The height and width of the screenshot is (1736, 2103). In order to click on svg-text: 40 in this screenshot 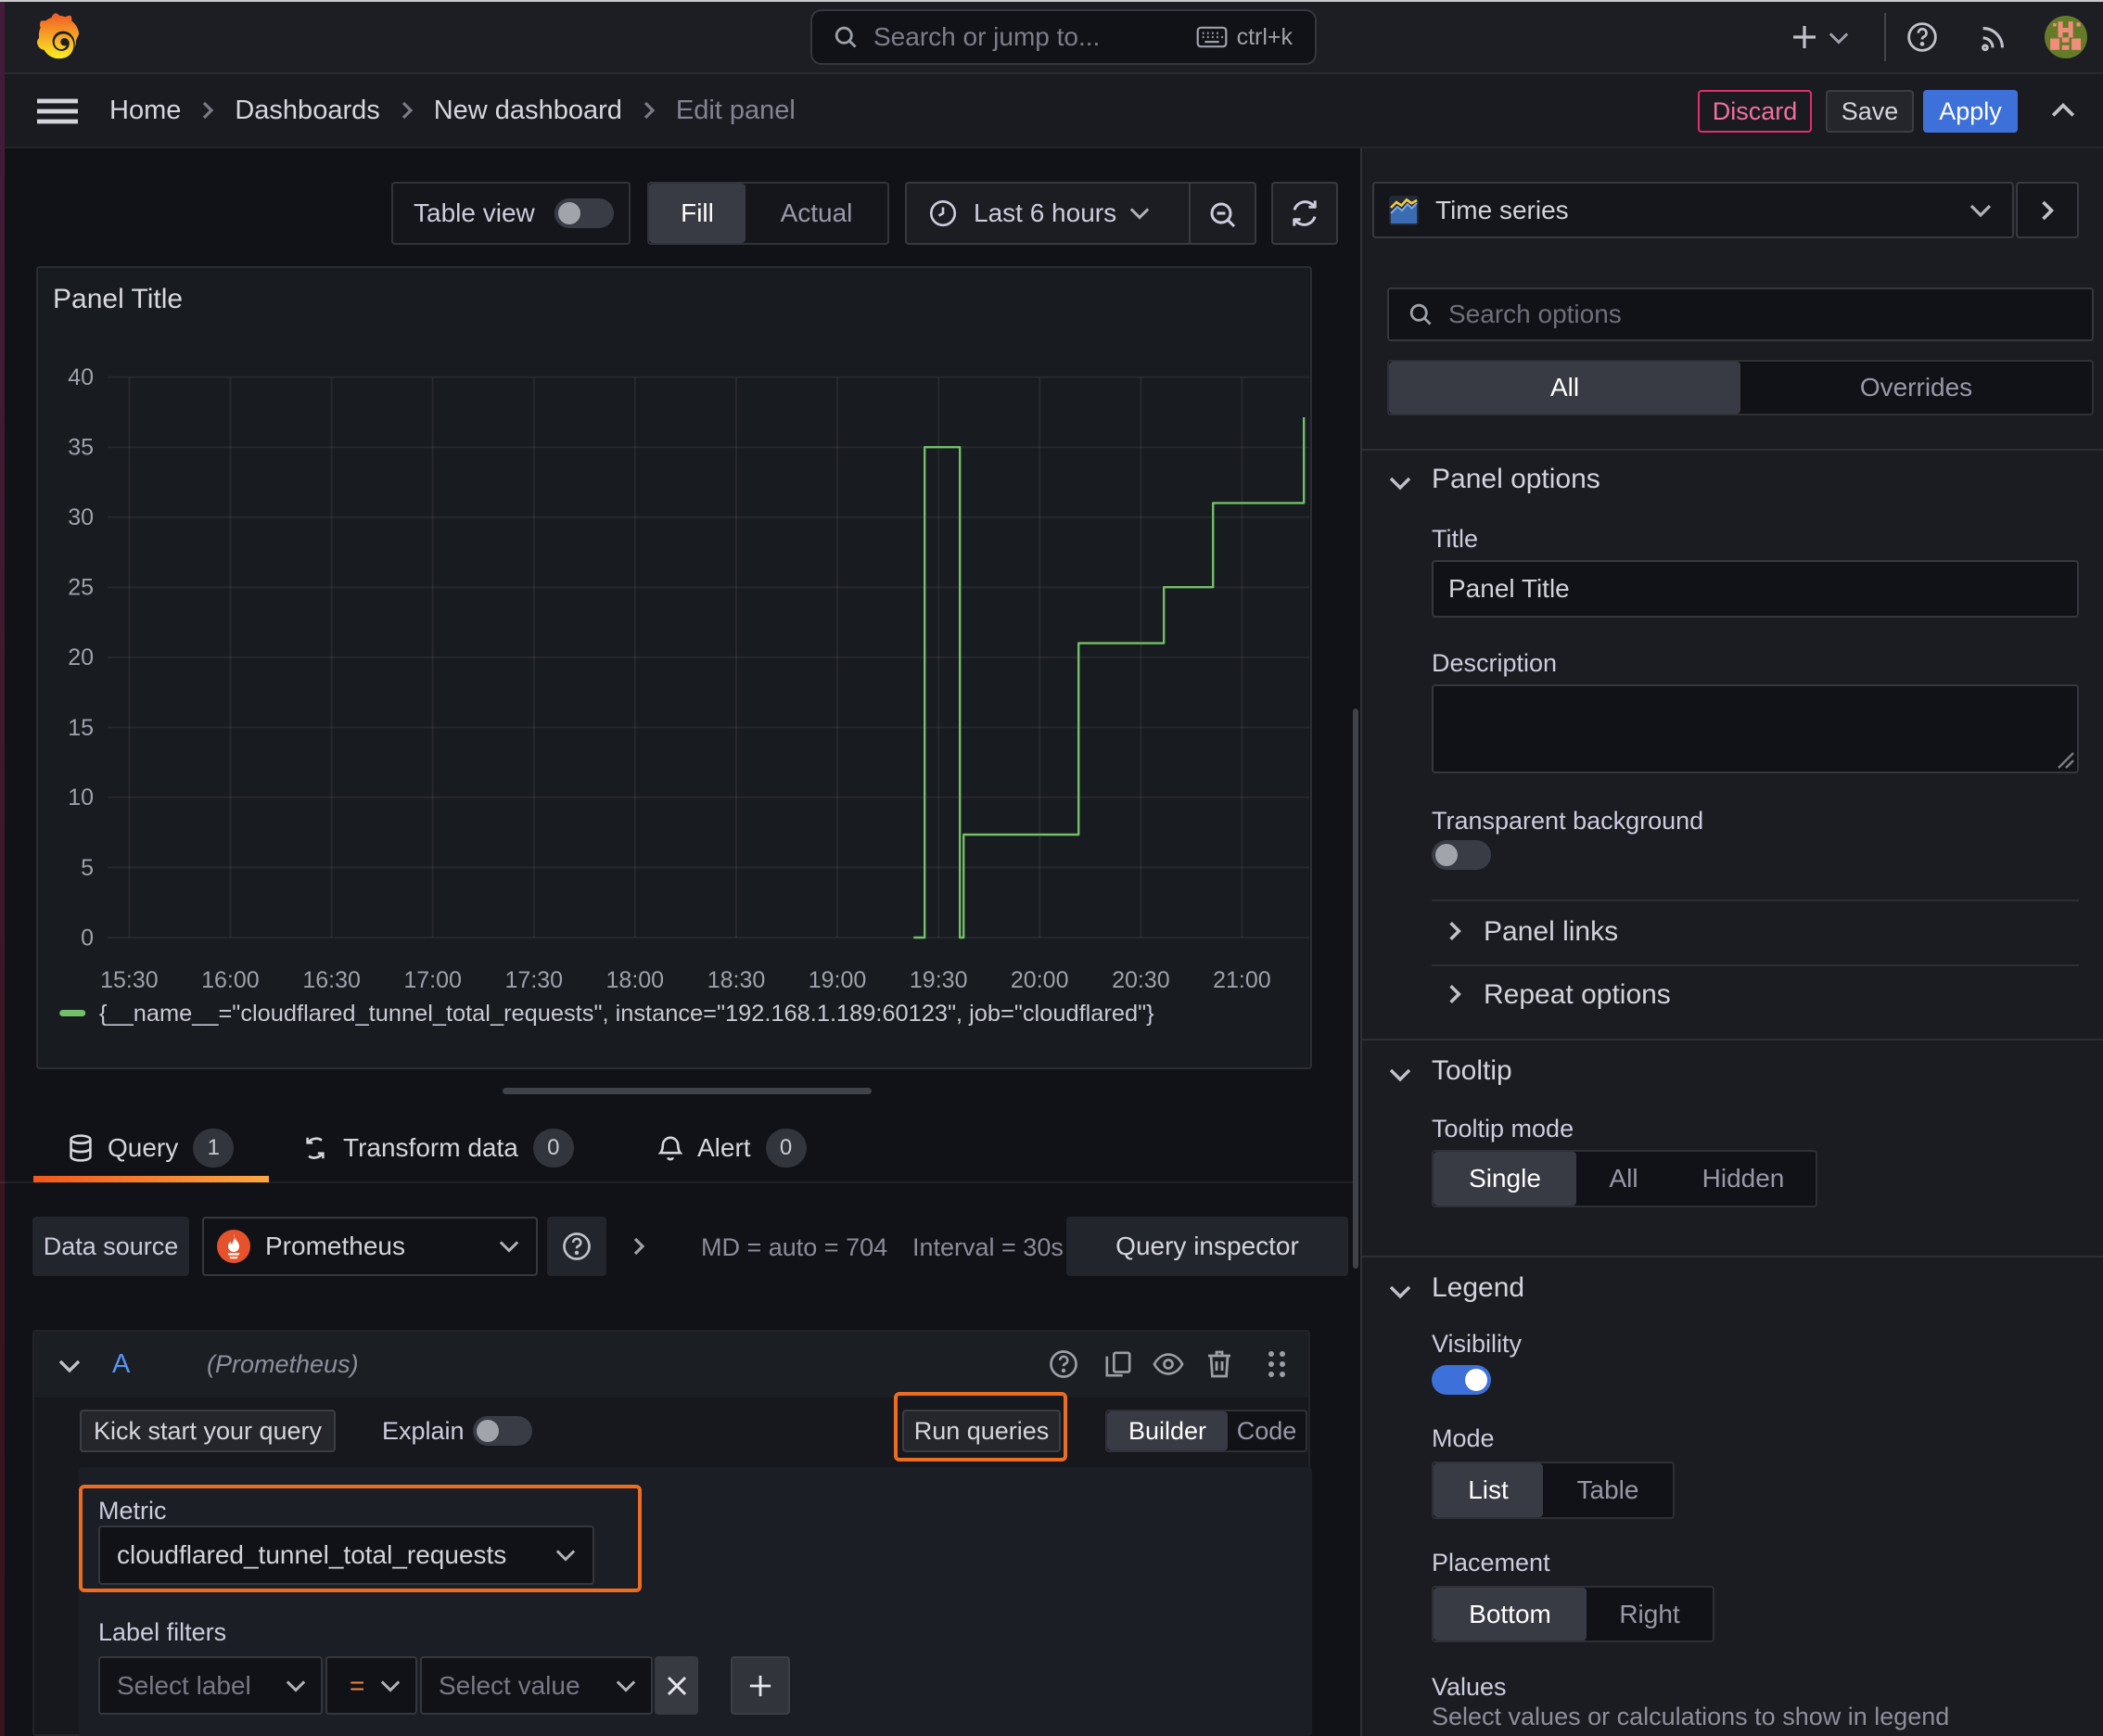, I will do `click(81, 377)`.